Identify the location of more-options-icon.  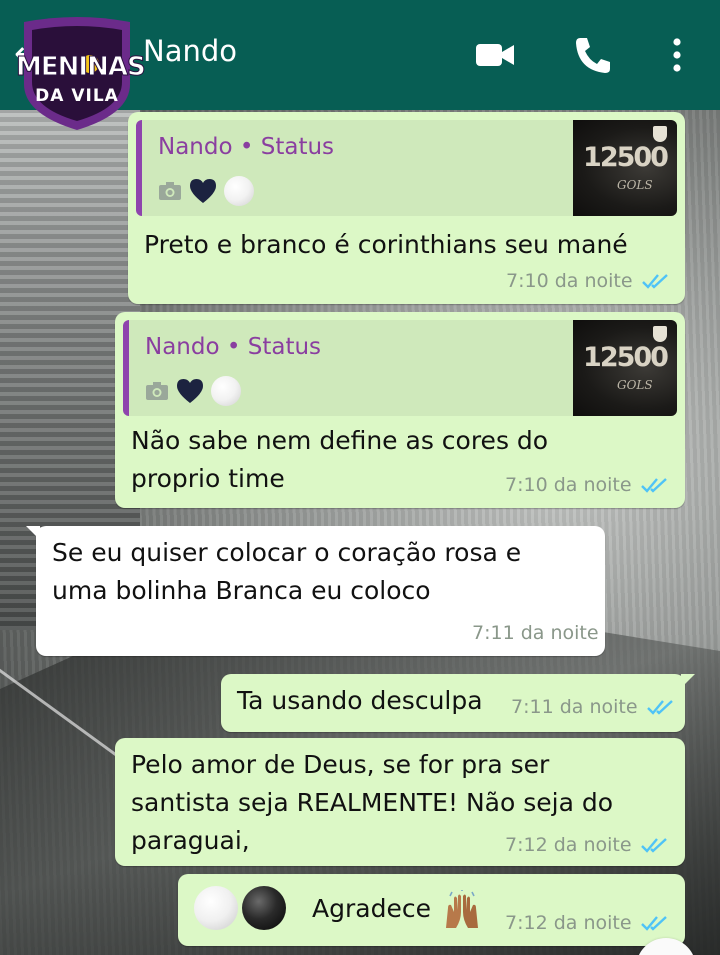
(677, 55).